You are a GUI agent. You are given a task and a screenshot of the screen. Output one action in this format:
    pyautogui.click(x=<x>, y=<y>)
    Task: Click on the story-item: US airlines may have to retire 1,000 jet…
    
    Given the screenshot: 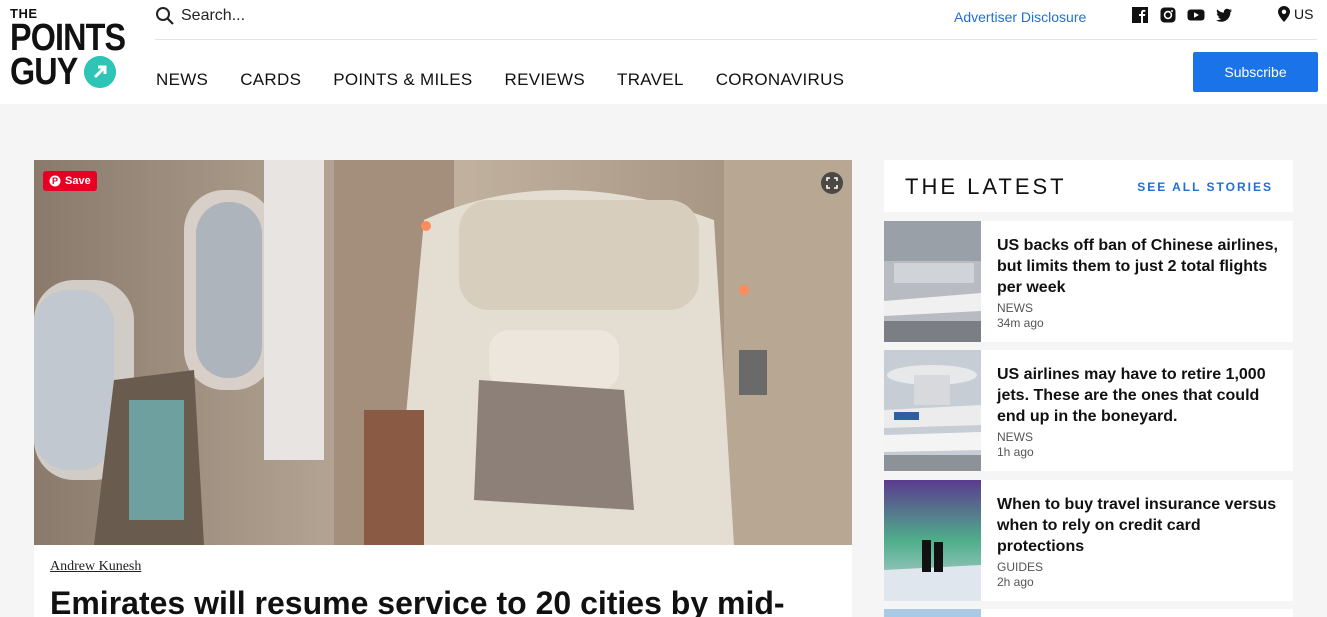 What is the action you would take?
    pyautogui.click(x=1088, y=410)
    